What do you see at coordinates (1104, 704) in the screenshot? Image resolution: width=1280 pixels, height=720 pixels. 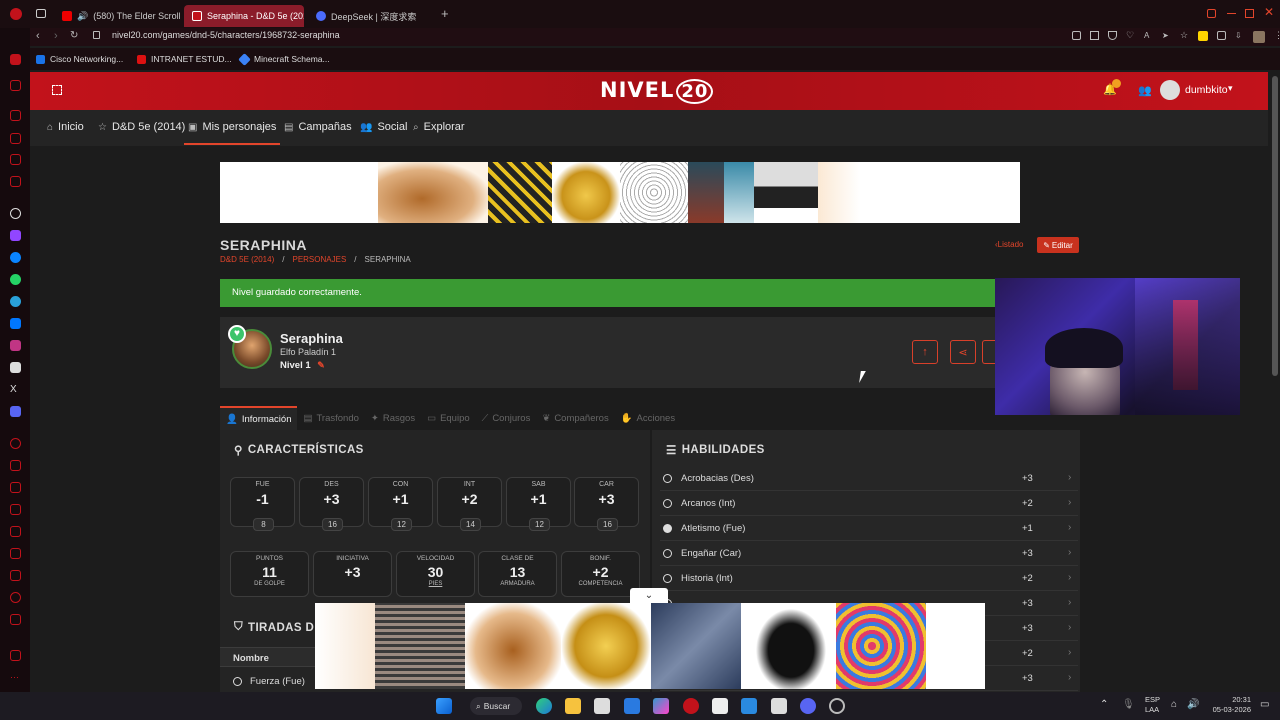 I see `chevron-up-icon: ⌃` at bounding box center [1104, 704].